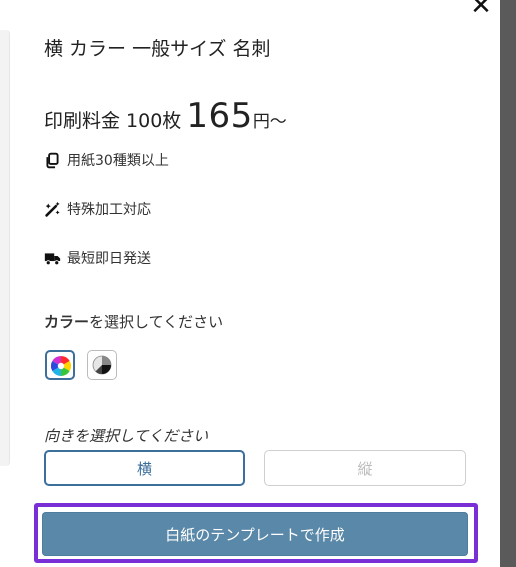 The height and width of the screenshot is (567, 516). What do you see at coordinates (52, 258) in the screenshot?
I see `delivery-truck-icon` at bounding box center [52, 258].